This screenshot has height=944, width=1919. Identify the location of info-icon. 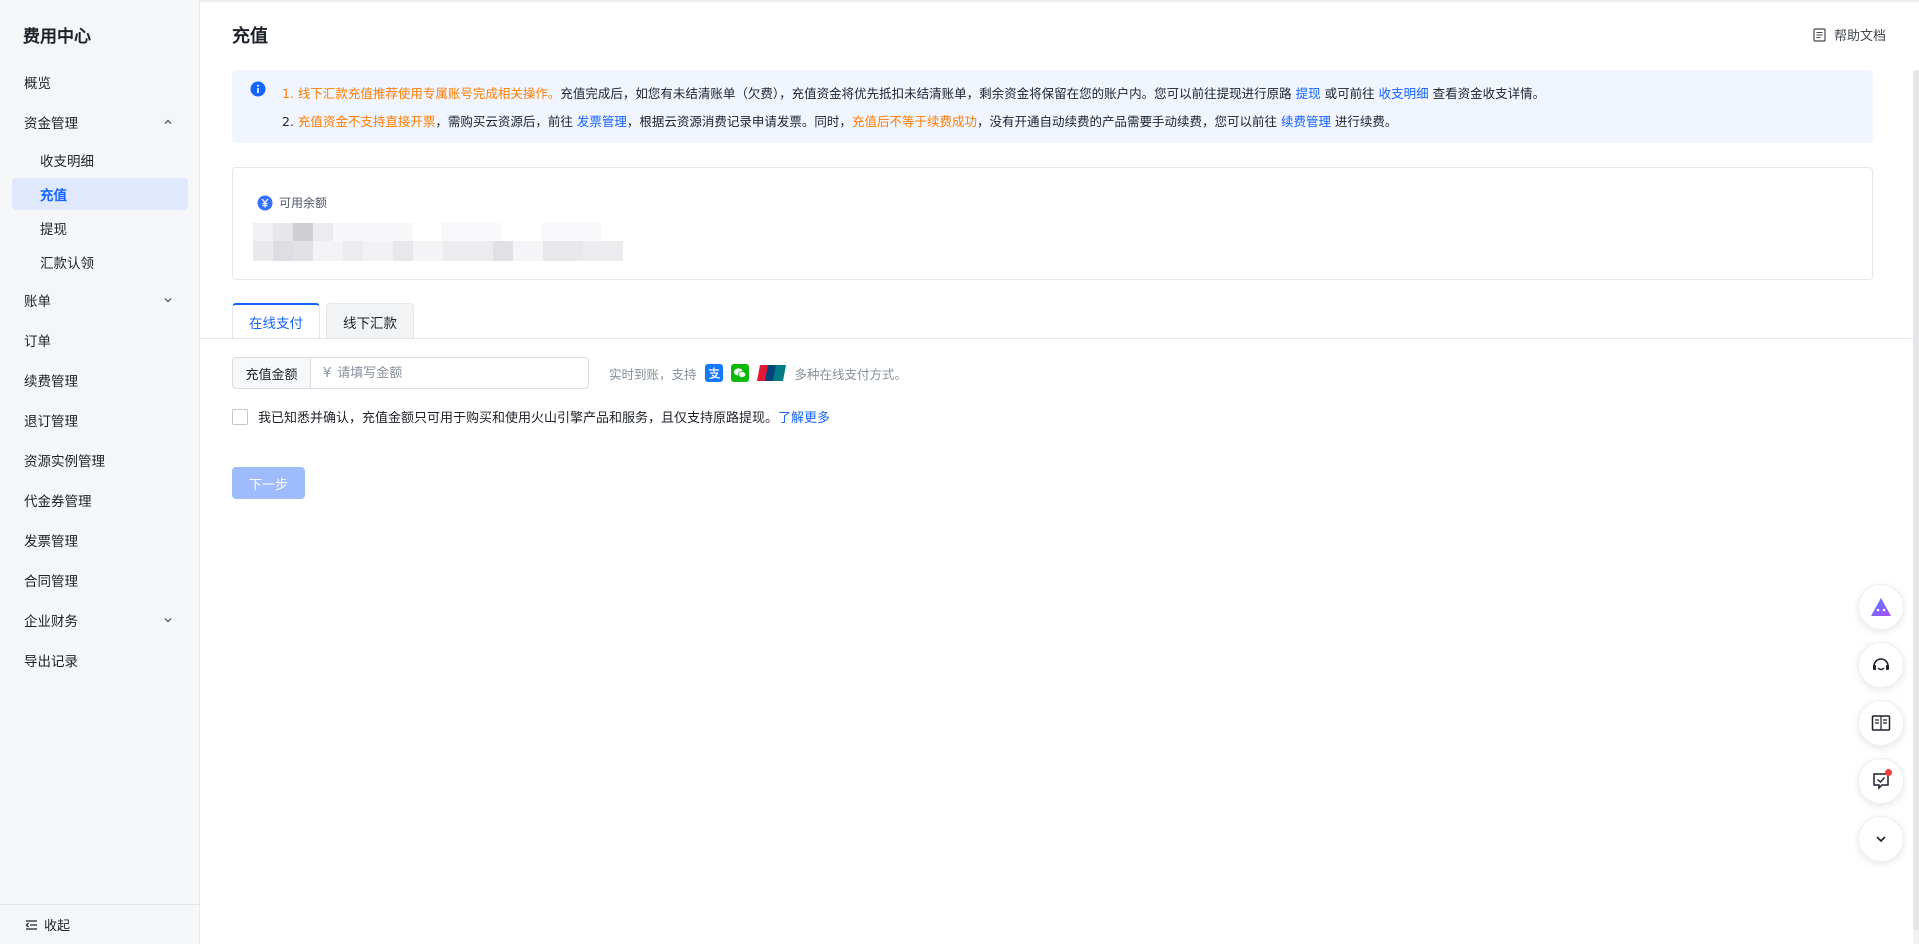
(258, 89).